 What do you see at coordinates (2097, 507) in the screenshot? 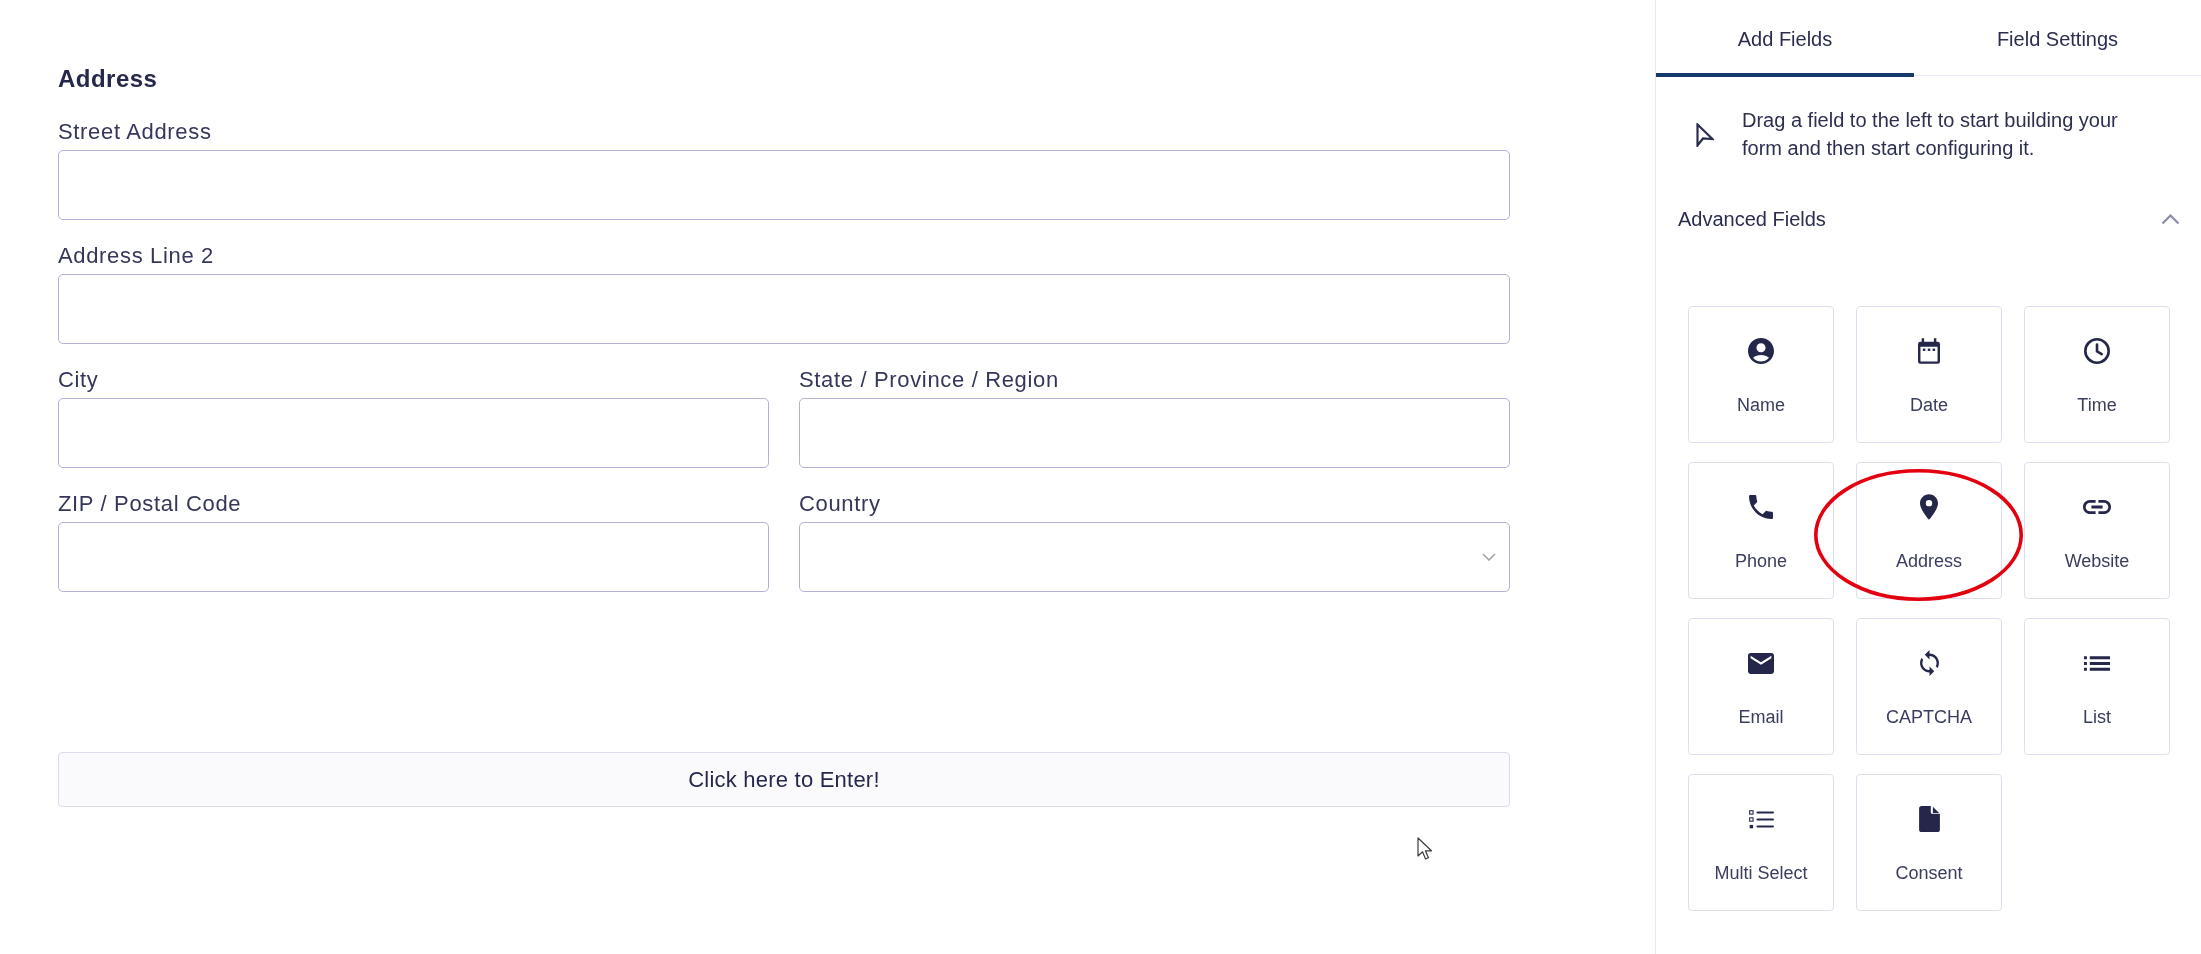
I see `link-icon` at bounding box center [2097, 507].